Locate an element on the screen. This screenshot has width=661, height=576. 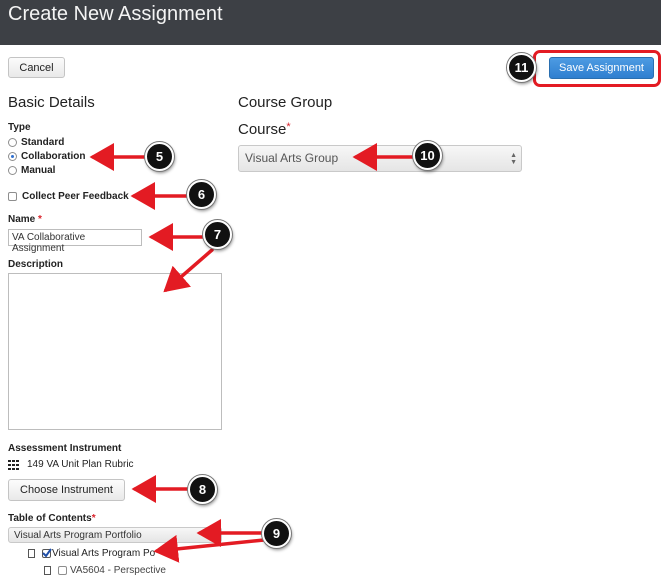
callout-5: 5 is located at coordinates (159, 156).